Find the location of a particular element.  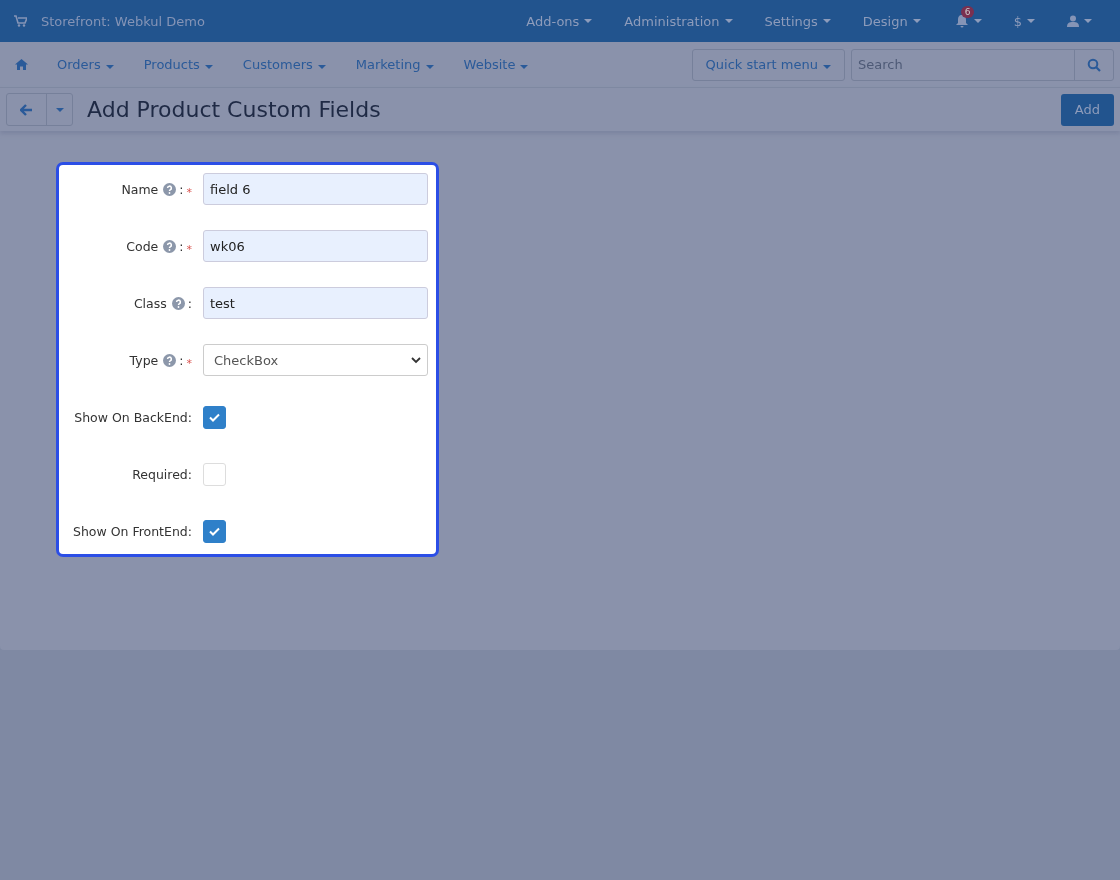

page-title: Add Product Custom Fields is located at coordinates (234, 109).